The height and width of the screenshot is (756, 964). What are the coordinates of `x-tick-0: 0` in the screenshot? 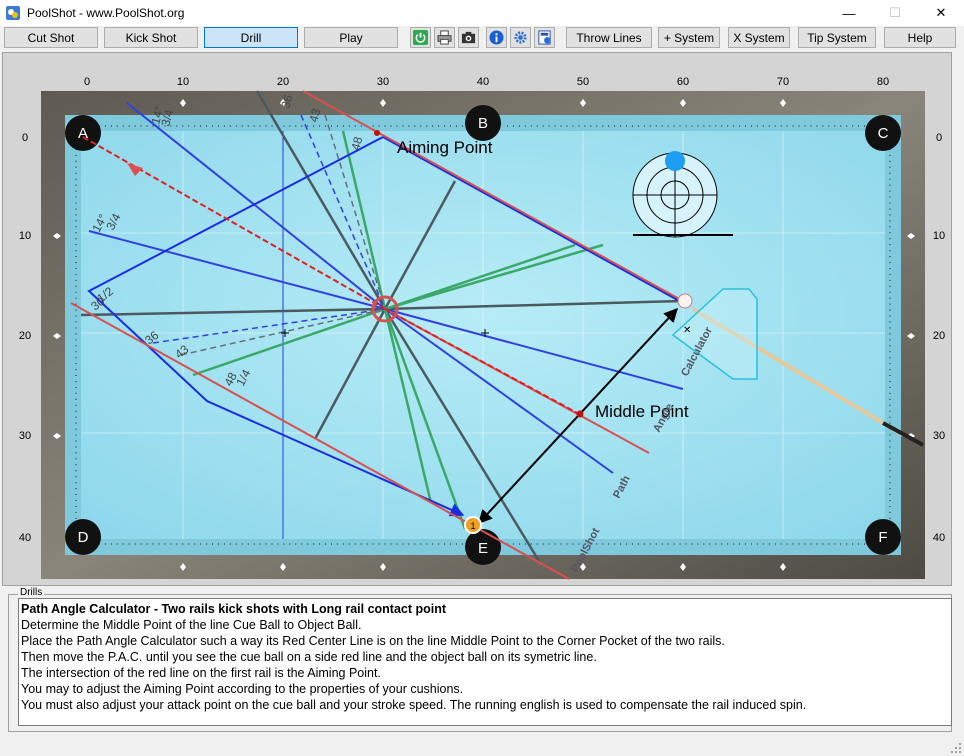 It's located at (87, 82).